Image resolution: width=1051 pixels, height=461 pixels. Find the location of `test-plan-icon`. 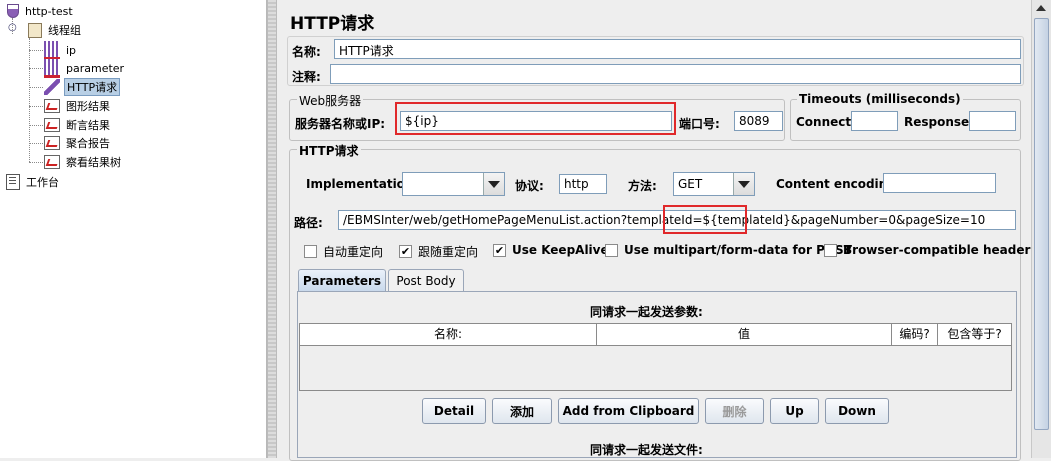

test-plan-icon is located at coordinates (13, 11).